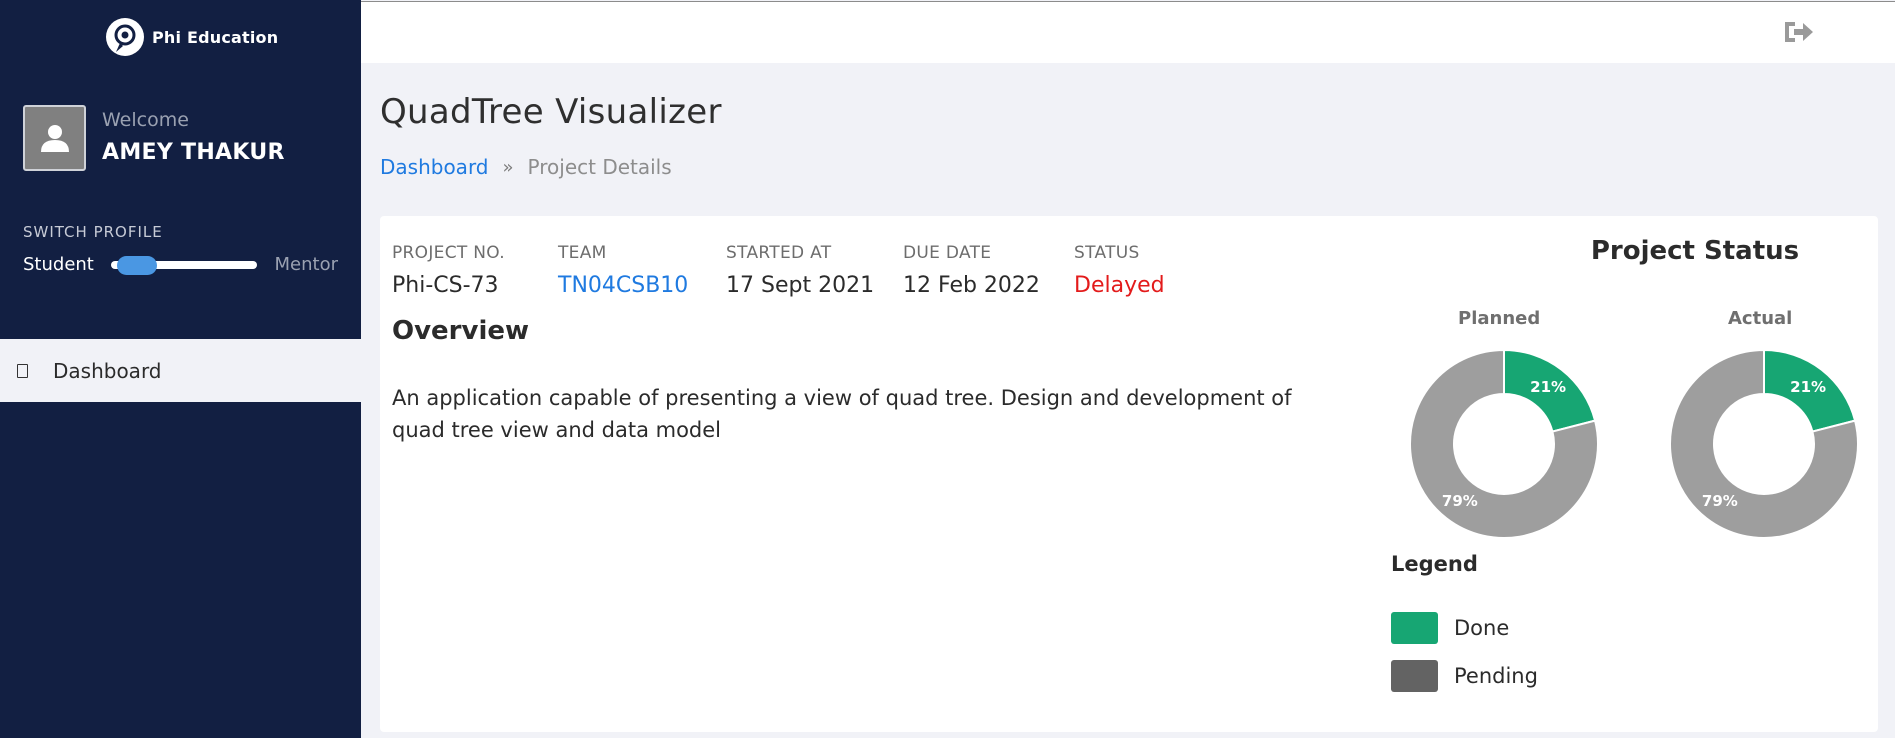 The width and height of the screenshot is (1895, 738). I want to click on sidebar-item-dashboard: Dashboard, so click(180, 370).